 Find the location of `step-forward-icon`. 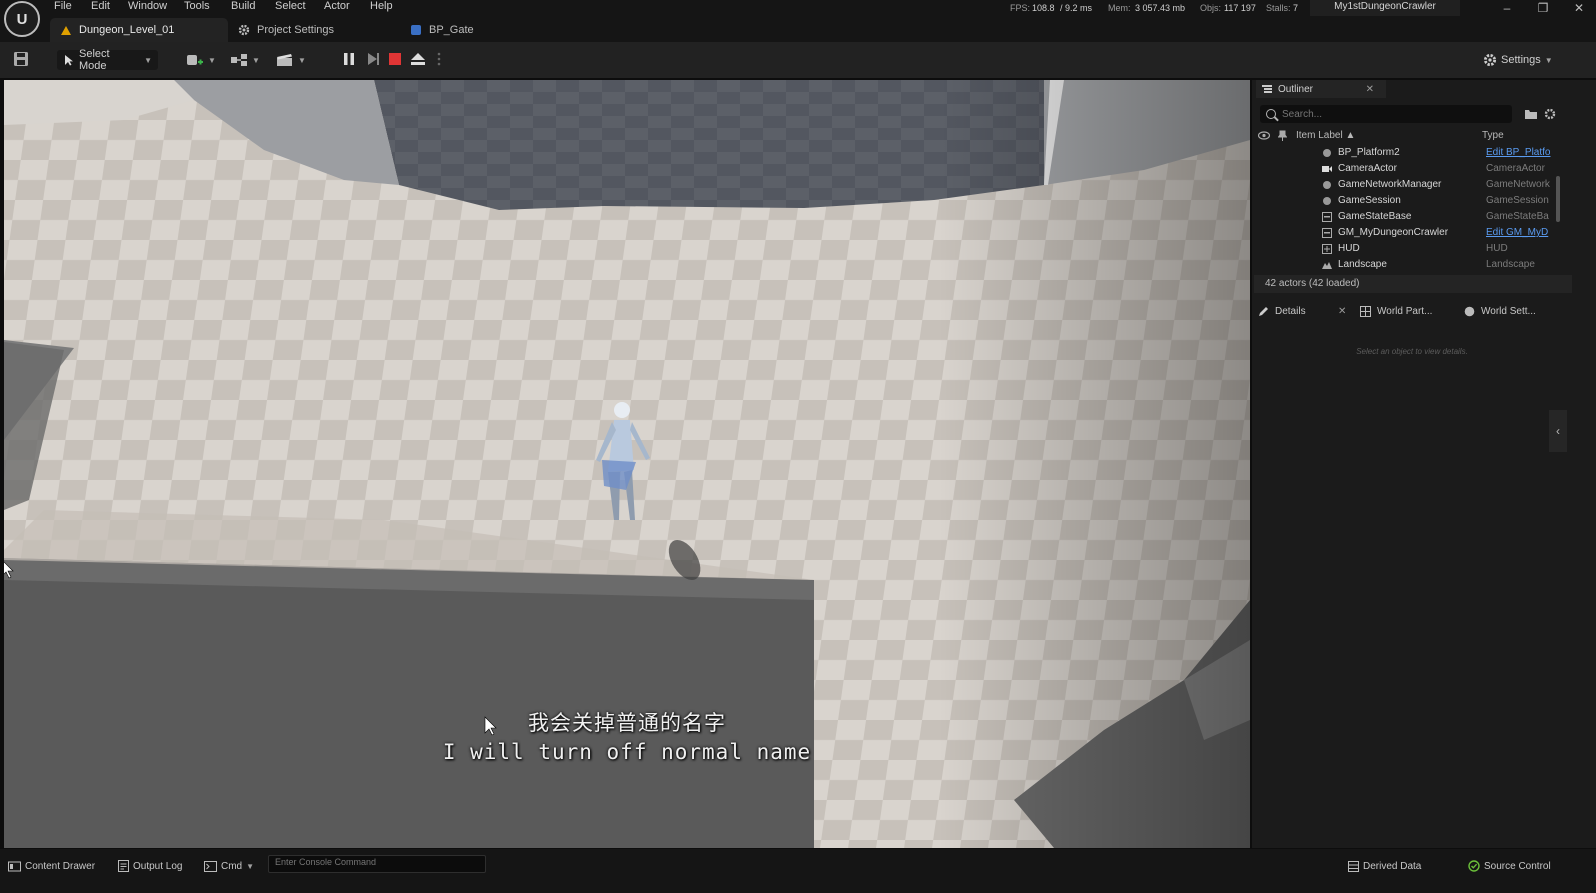

step-forward-icon is located at coordinates (373, 59).